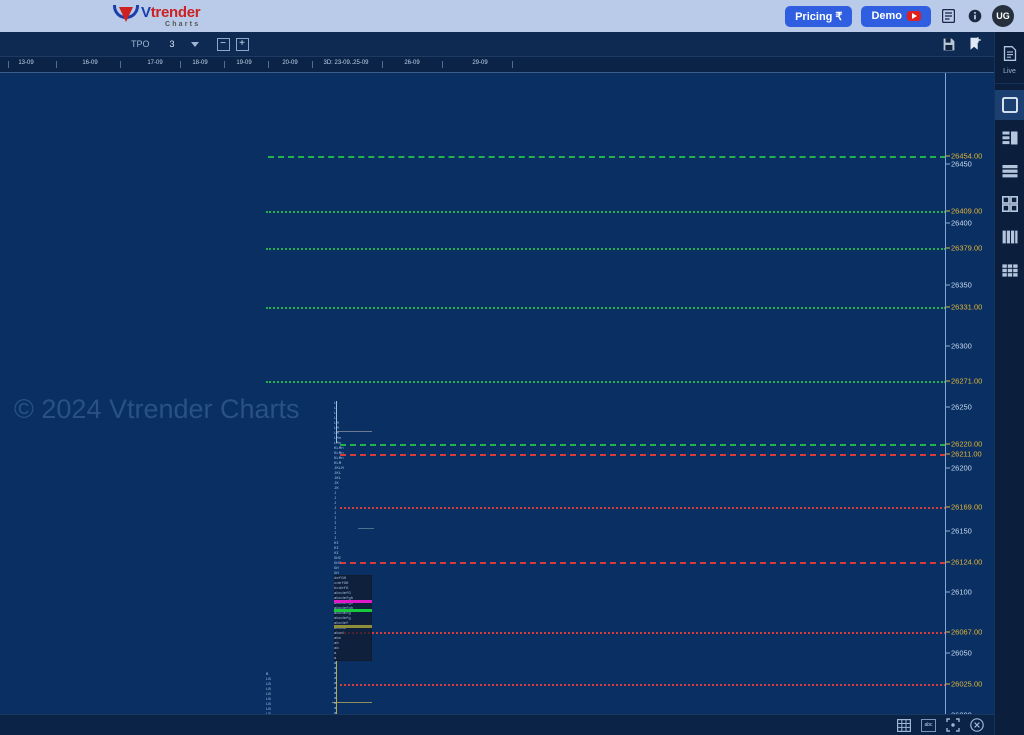 This screenshot has height=735, width=1024. What do you see at coordinates (953, 725) in the screenshot?
I see `fit-screen-icon` at bounding box center [953, 725].